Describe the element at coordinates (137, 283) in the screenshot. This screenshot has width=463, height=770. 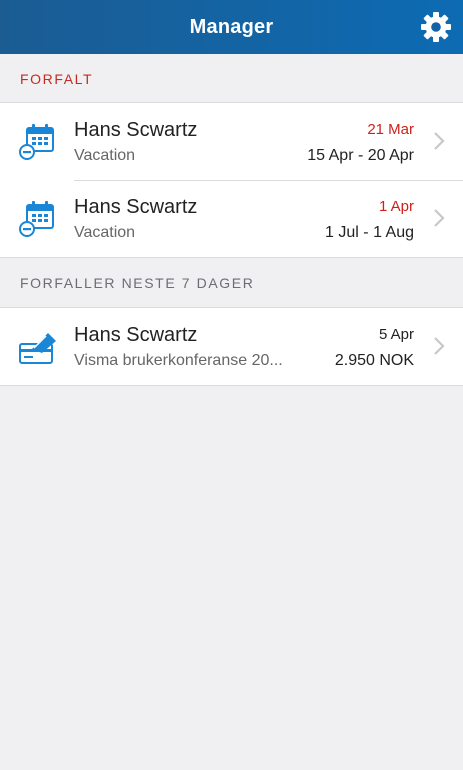
I see `section-header-label: FORFALLER NESTE 7 DAGER` at that location.